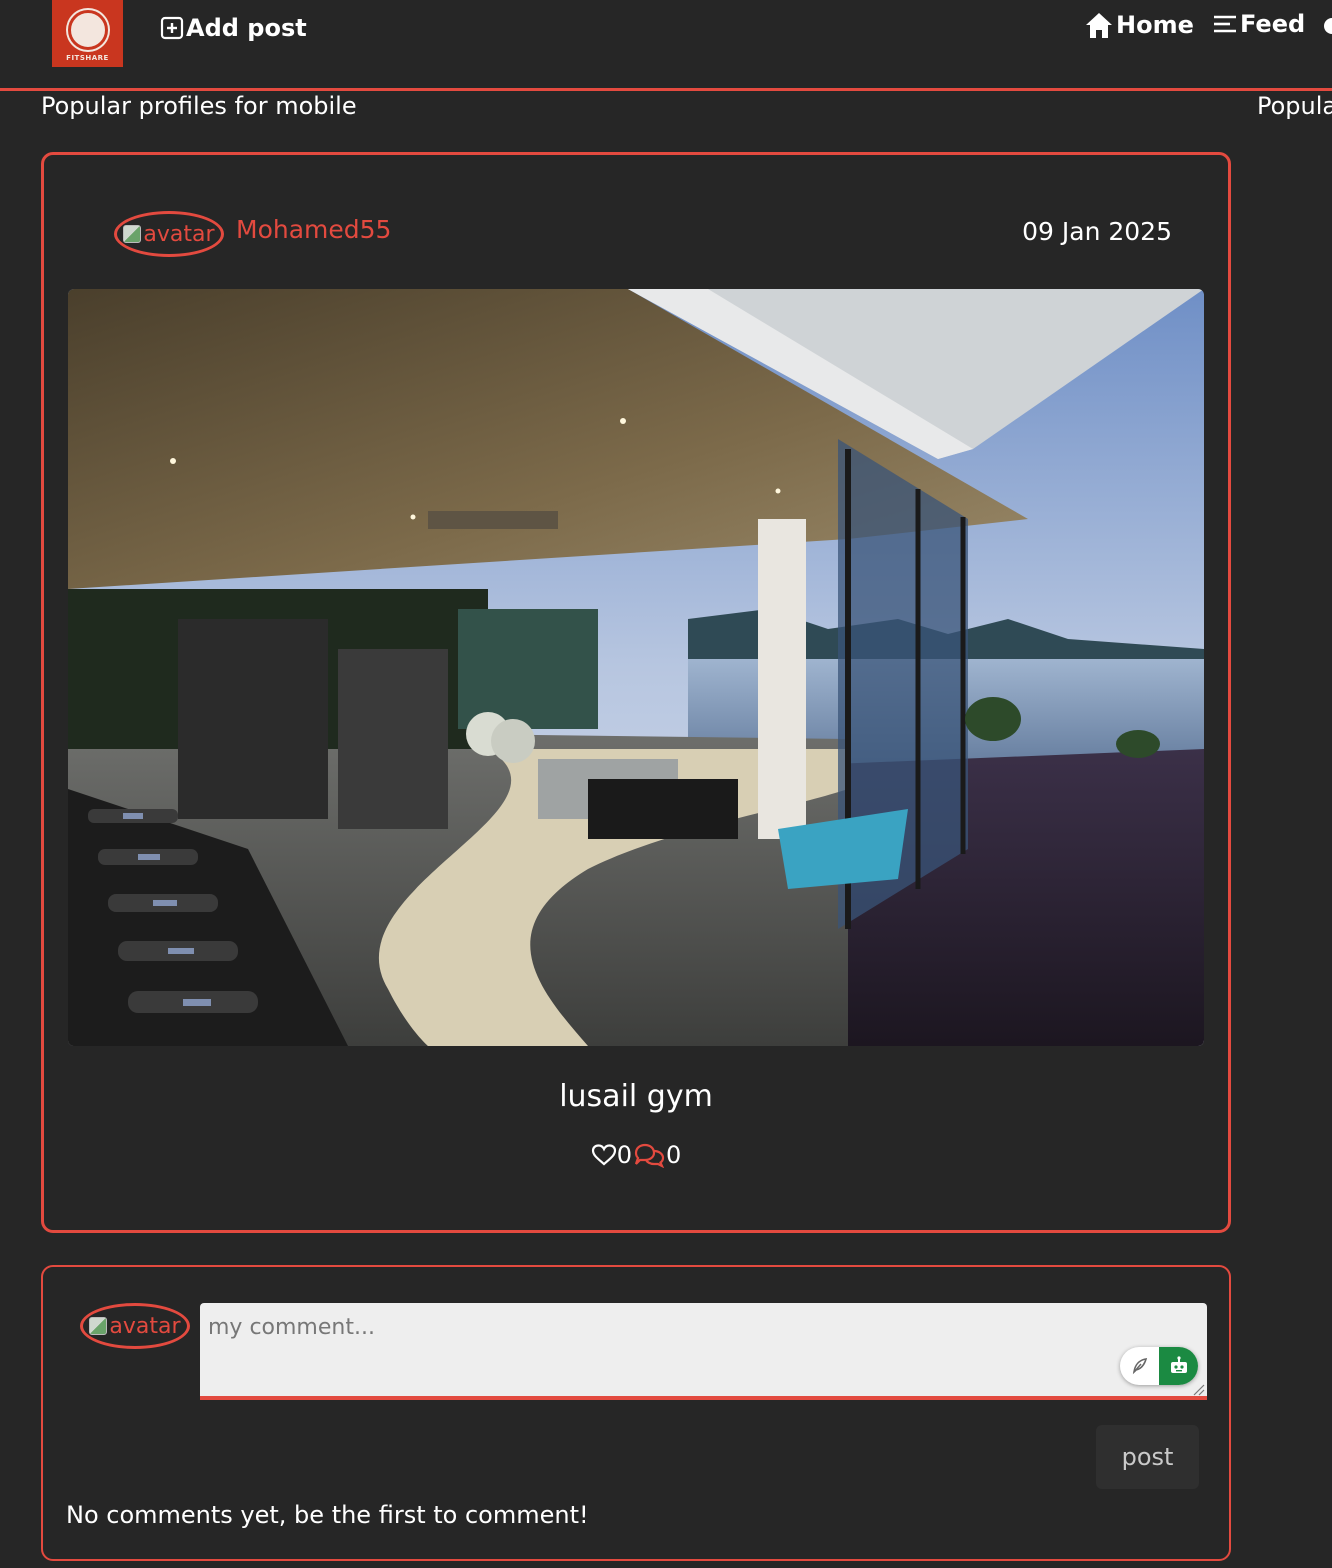 The height and width of the screenshot is (1568, 1332). Describe the element at coordinates (1273, 24) in the screenshot. I see `feed-label: Feed` at that location.